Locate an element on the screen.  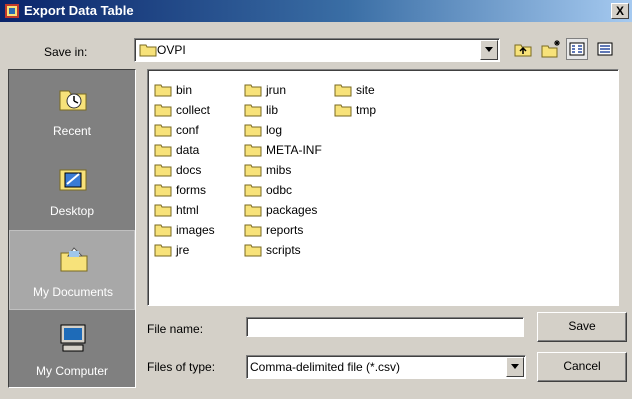
list-item-label: odbc is located at coordinates (279, 190).